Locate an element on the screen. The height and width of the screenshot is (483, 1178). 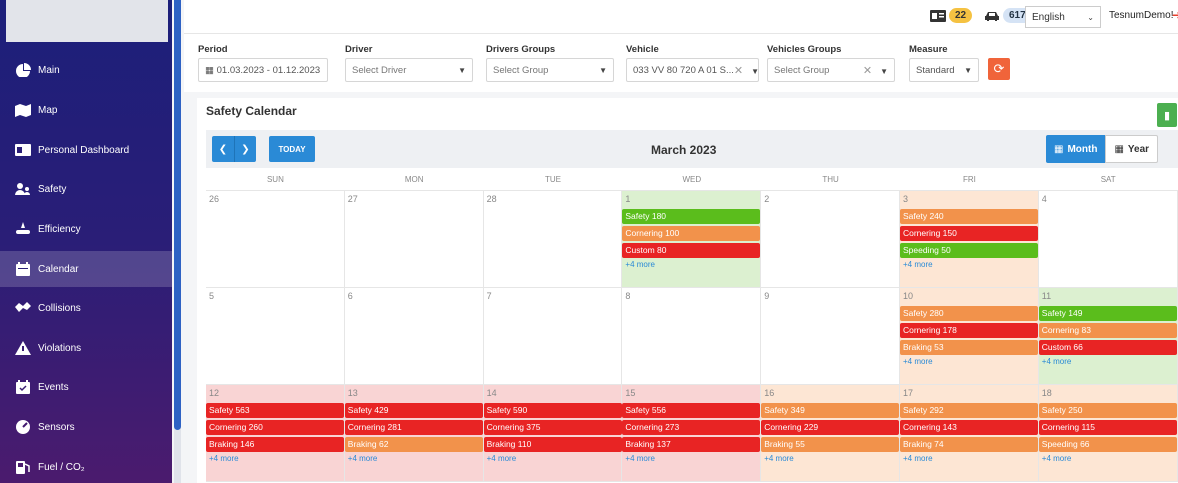
sidebar-item-main: Main is located at coordinates (86, 70).